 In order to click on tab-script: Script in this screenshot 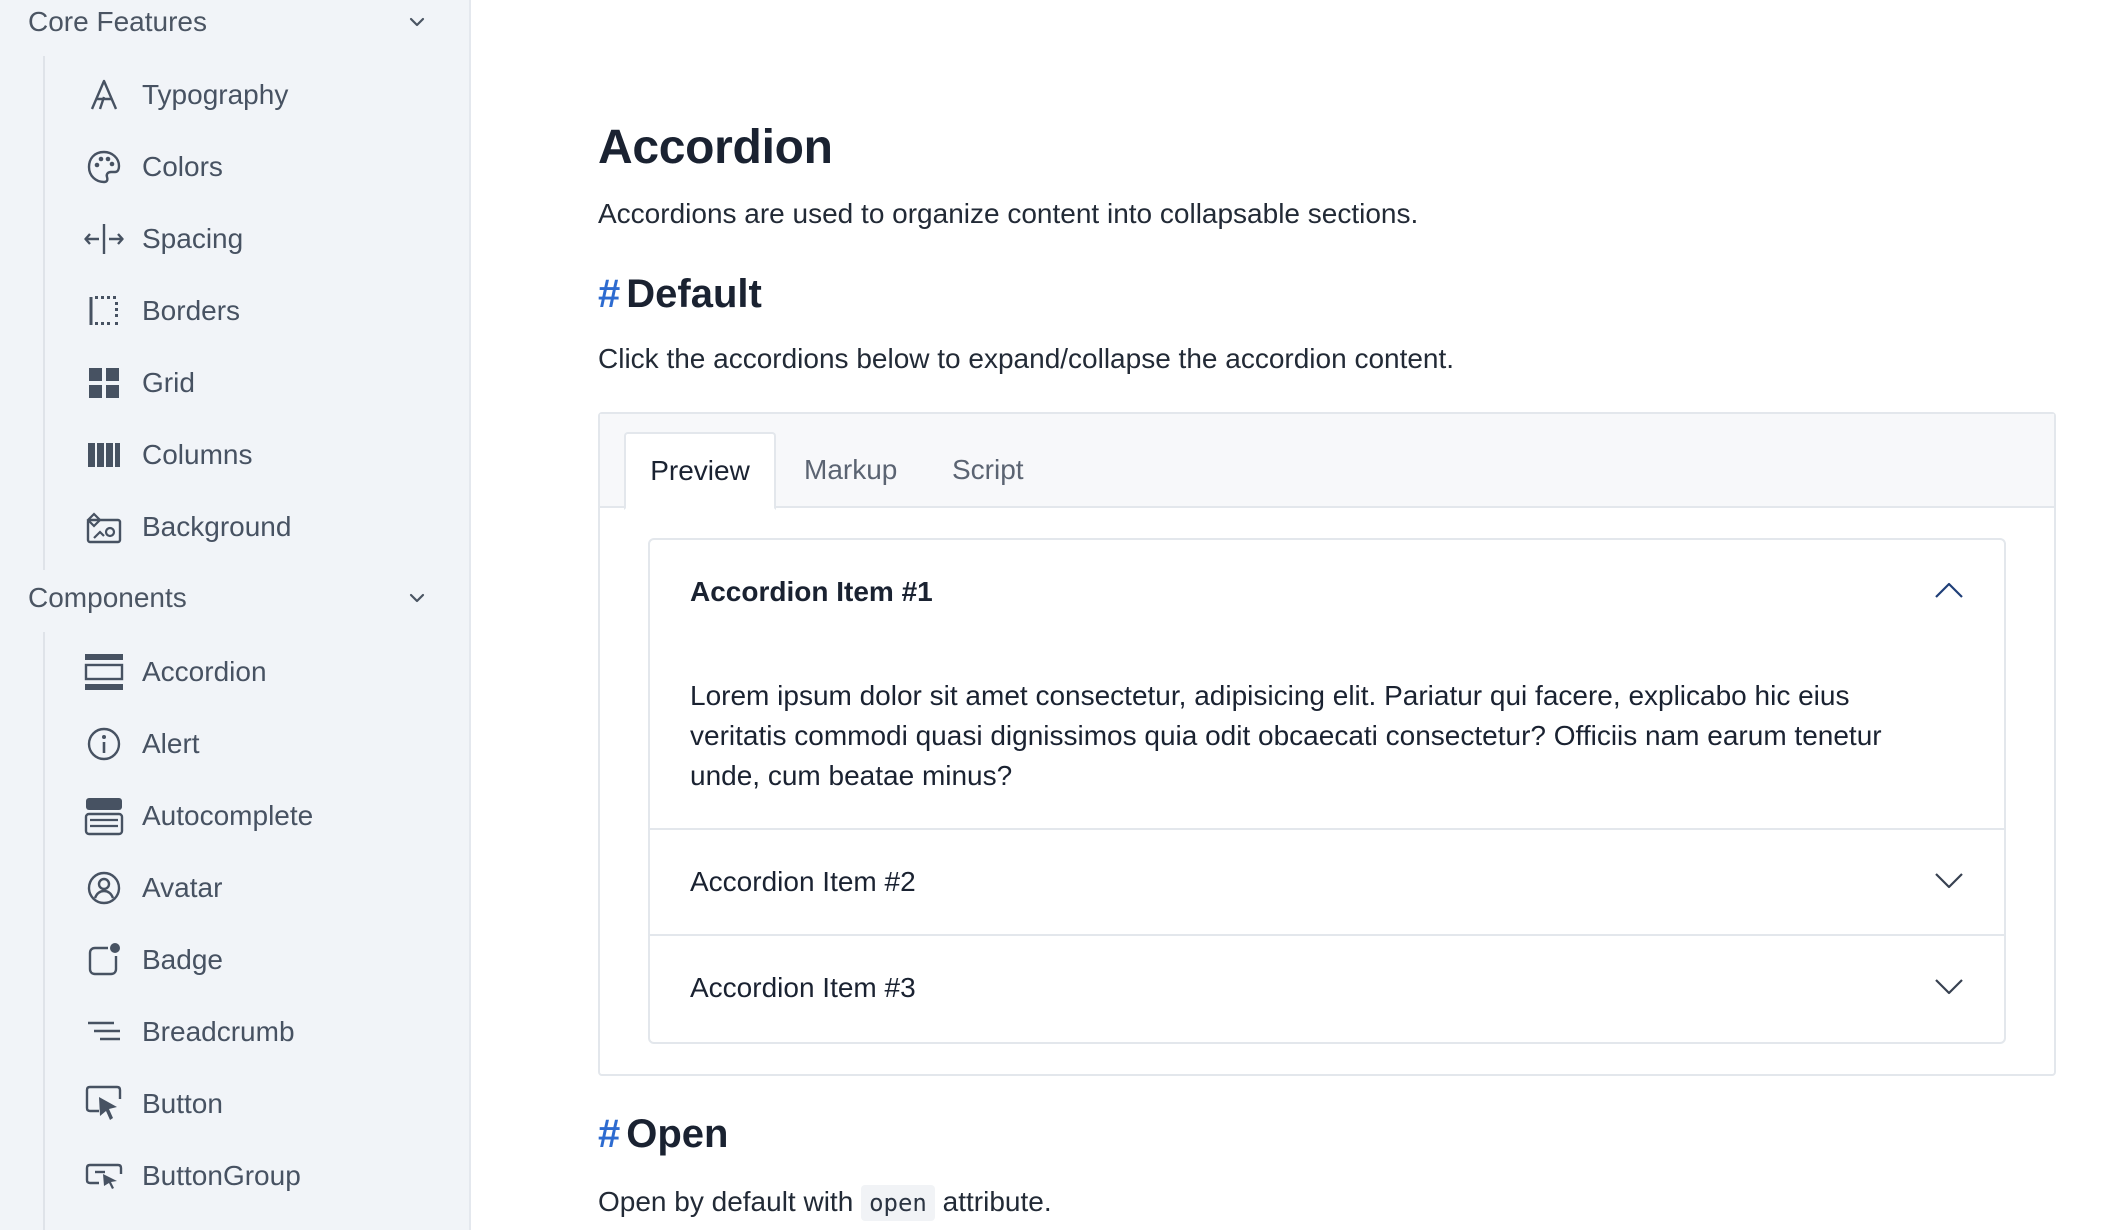, I will do `click(988, 470)`.